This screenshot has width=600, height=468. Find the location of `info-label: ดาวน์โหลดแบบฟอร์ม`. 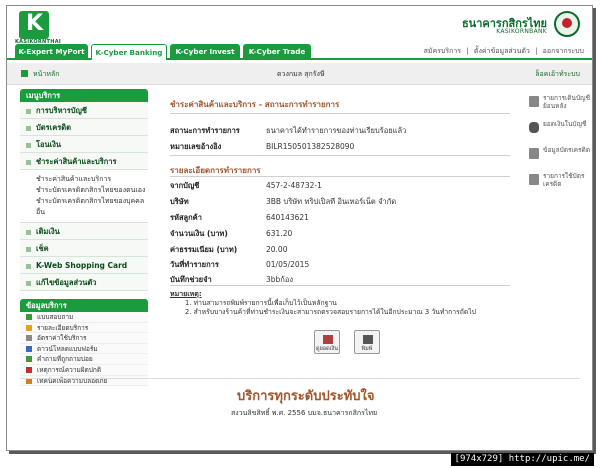

info-label: ดาวน์โหลดแบบฟอร์ม is located at coordinates (67, 348).